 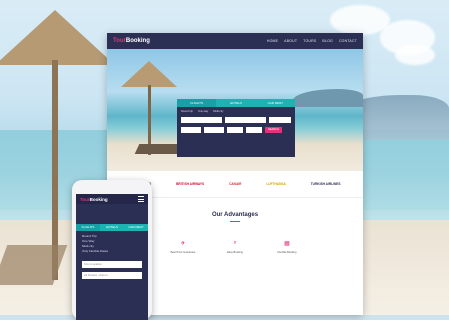 I want to click on to-field, so click(x=246, y=120).